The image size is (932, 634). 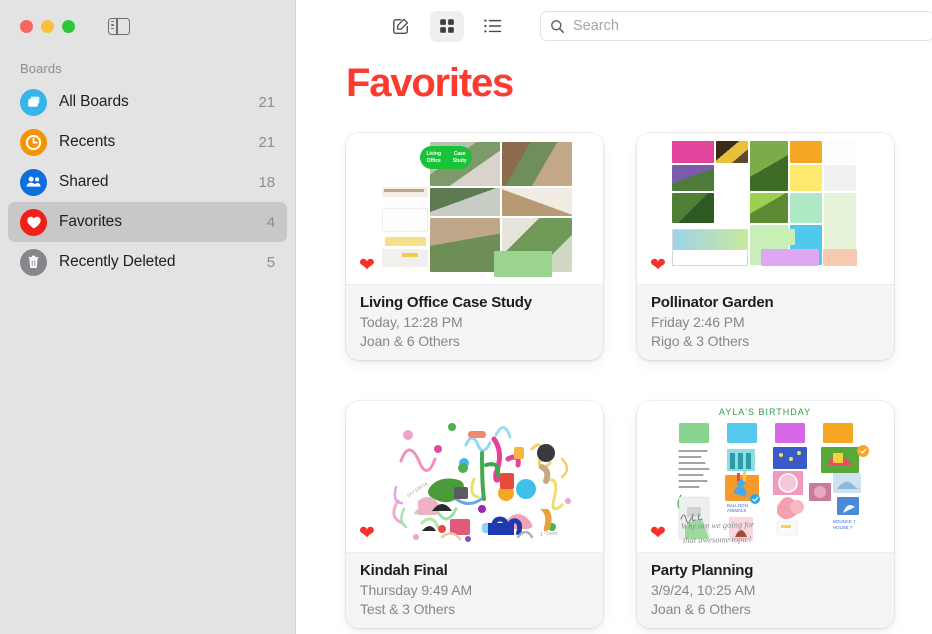 I want to click on search-icon, so click(x=558, y=26).